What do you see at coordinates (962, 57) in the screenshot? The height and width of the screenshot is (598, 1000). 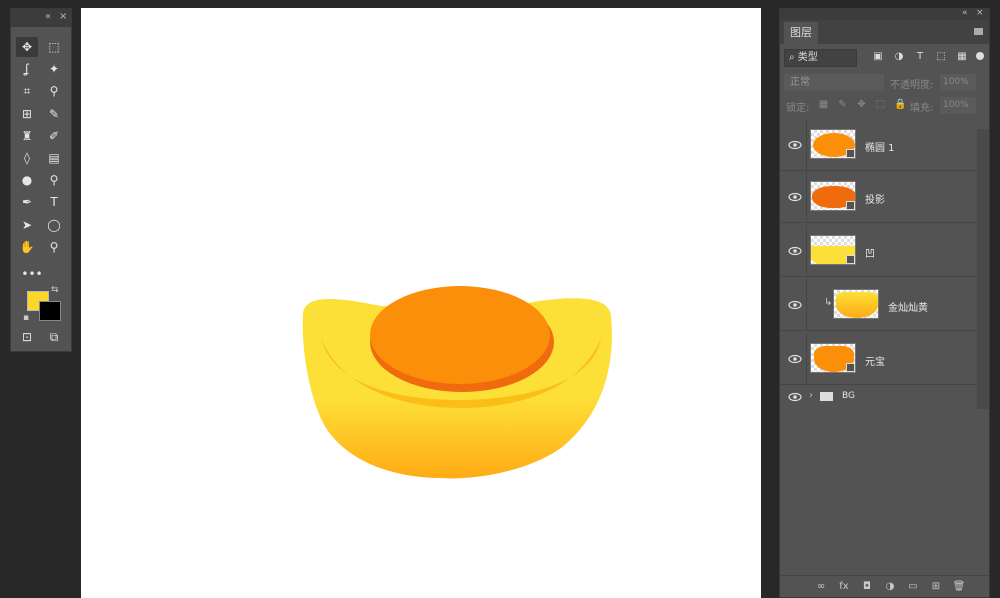 I see `smart-object-filter-icon: ▦` at bounding box center [962, 57].